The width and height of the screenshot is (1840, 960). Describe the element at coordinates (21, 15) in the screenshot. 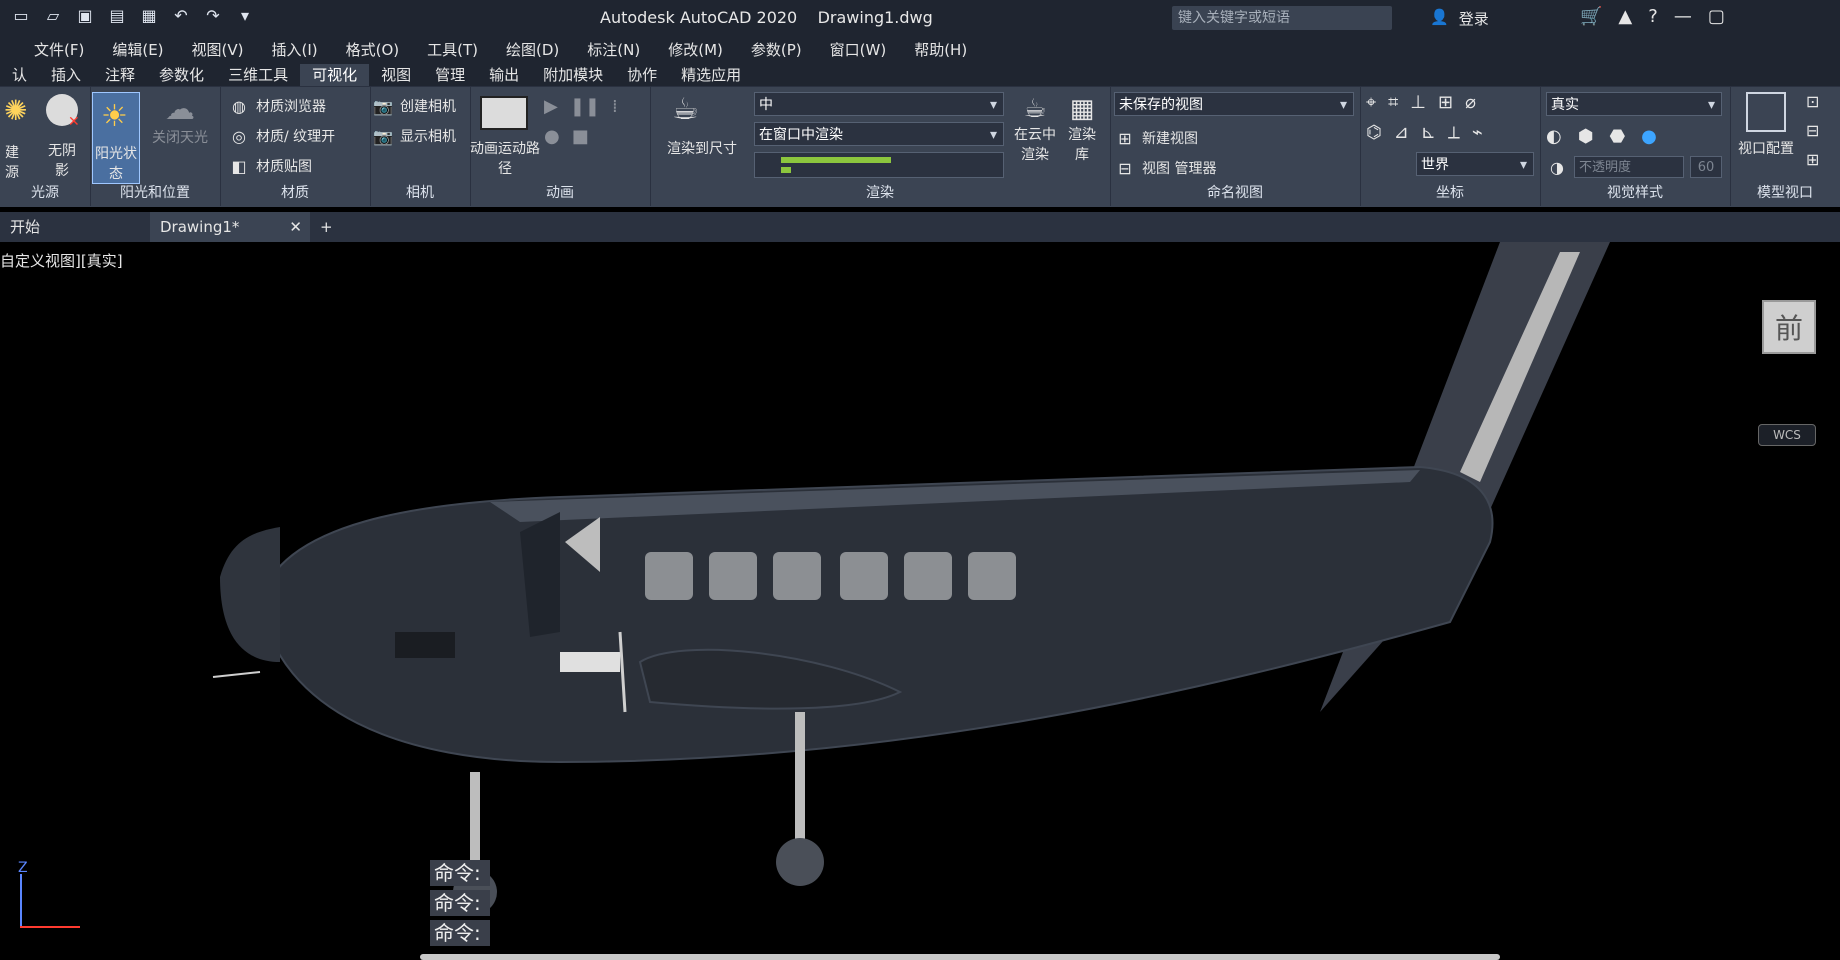

I see `new-icon: ▭` at that location.